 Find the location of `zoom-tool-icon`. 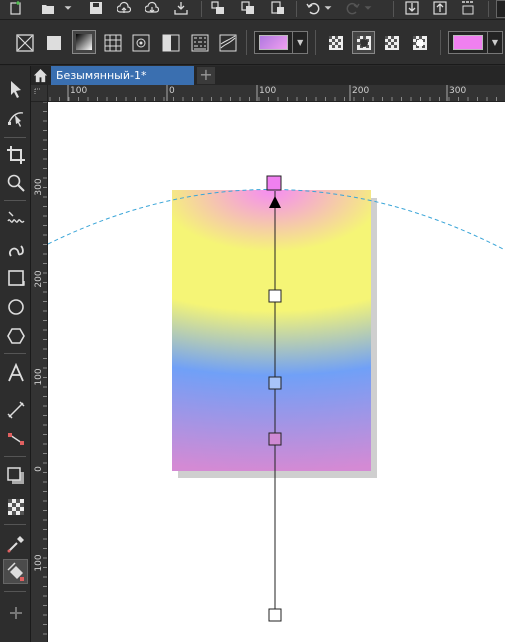

zoom-tool-icon is located at coordinates (15, 182).